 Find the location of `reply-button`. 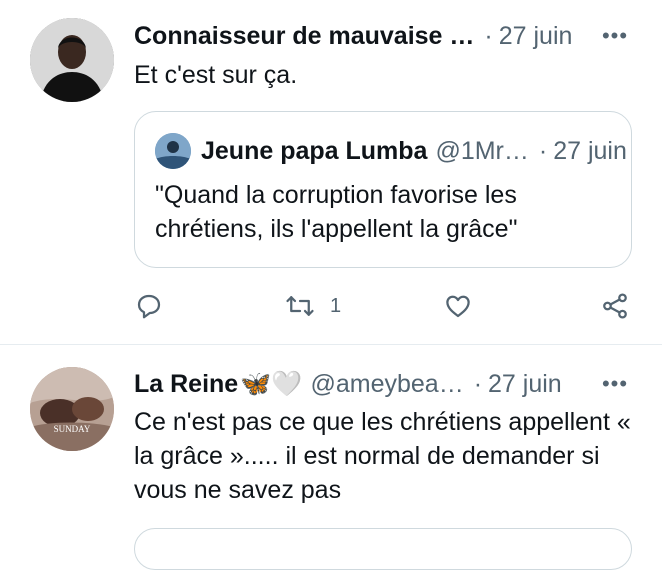

reply-button is located at coordinates (149, 306).